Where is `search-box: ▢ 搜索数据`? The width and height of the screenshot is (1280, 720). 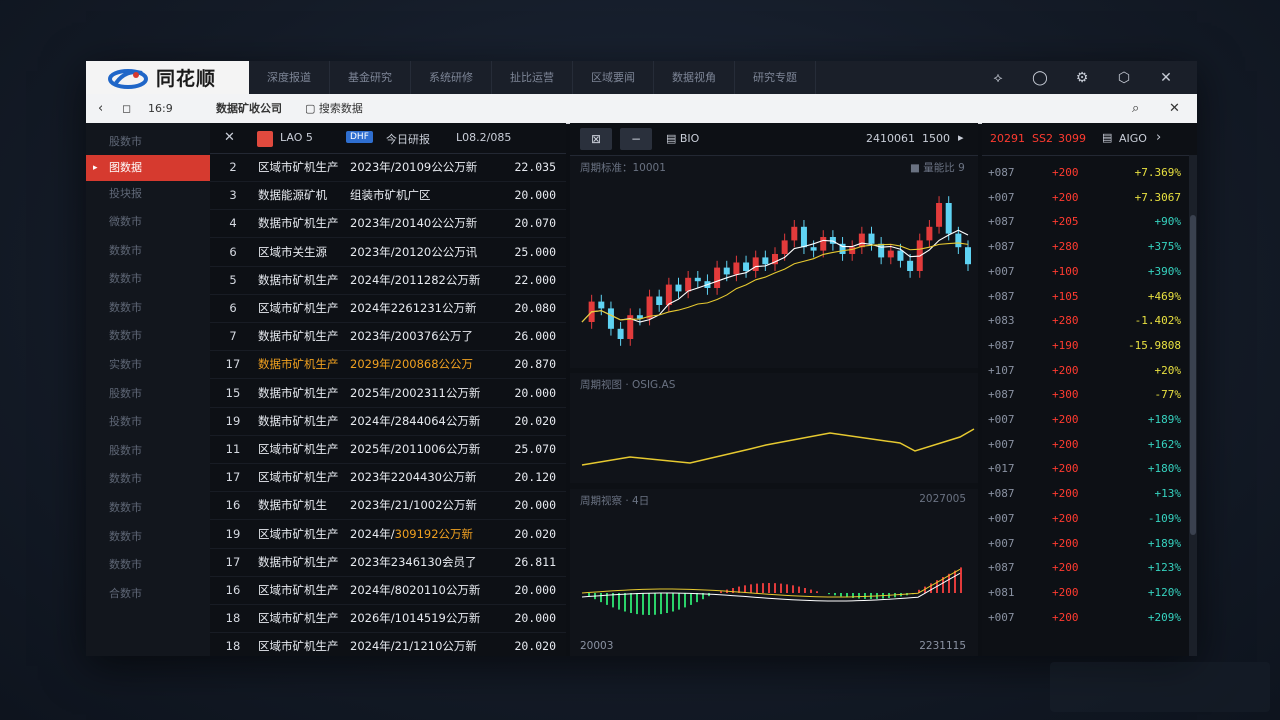
search-box: ▢ 搜索数据 is located at coordinates (334, 108).